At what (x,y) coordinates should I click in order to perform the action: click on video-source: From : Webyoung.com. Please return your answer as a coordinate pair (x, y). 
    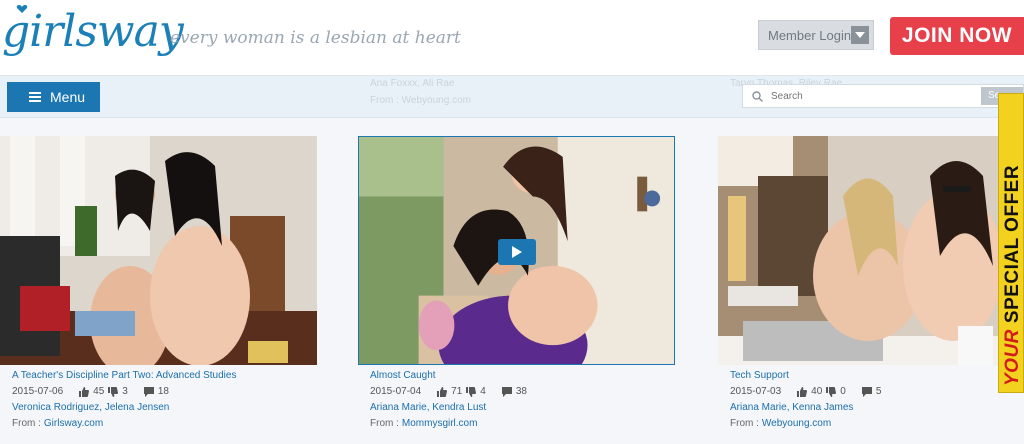
    Looking at the image, I should click on (871, 423).